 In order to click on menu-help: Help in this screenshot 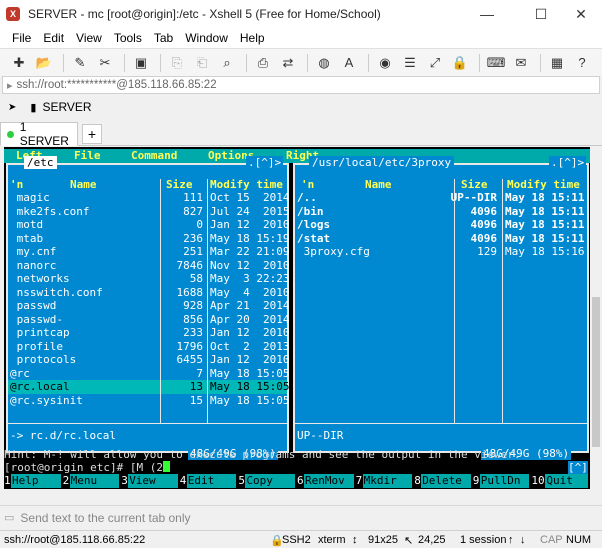, I will do `click(252, 38)`.